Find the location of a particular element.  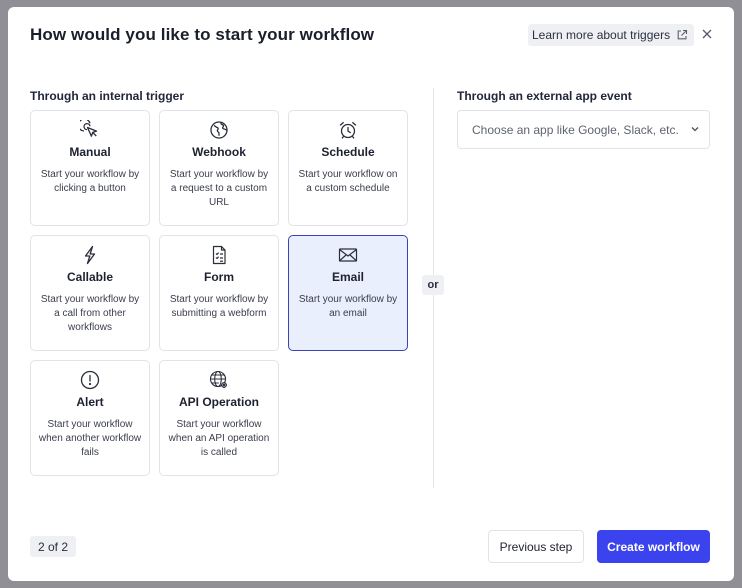

app-select-dropdown: Choose an app like Google, Slack, etc. is located at coordinates (583, 129).